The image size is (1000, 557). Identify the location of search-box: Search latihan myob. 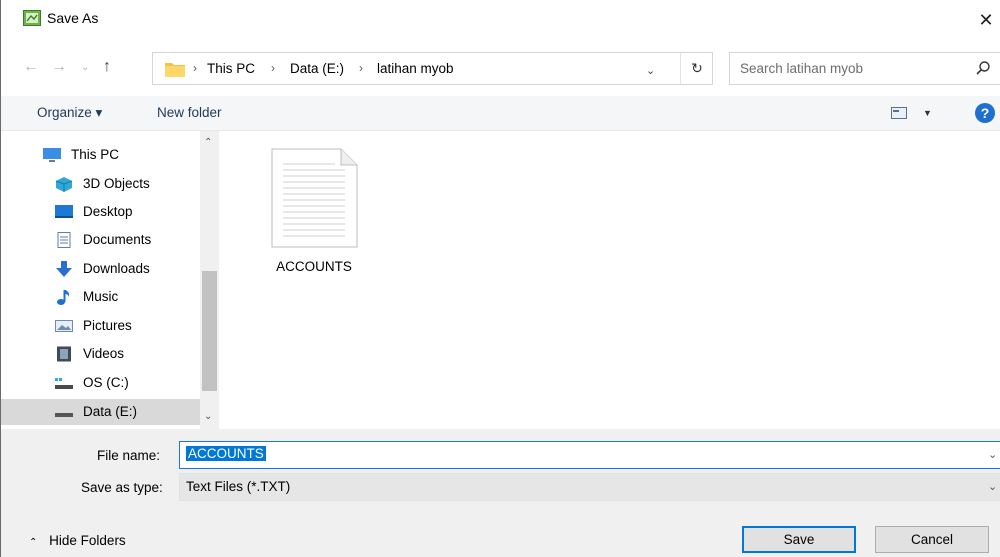
(864, 68).